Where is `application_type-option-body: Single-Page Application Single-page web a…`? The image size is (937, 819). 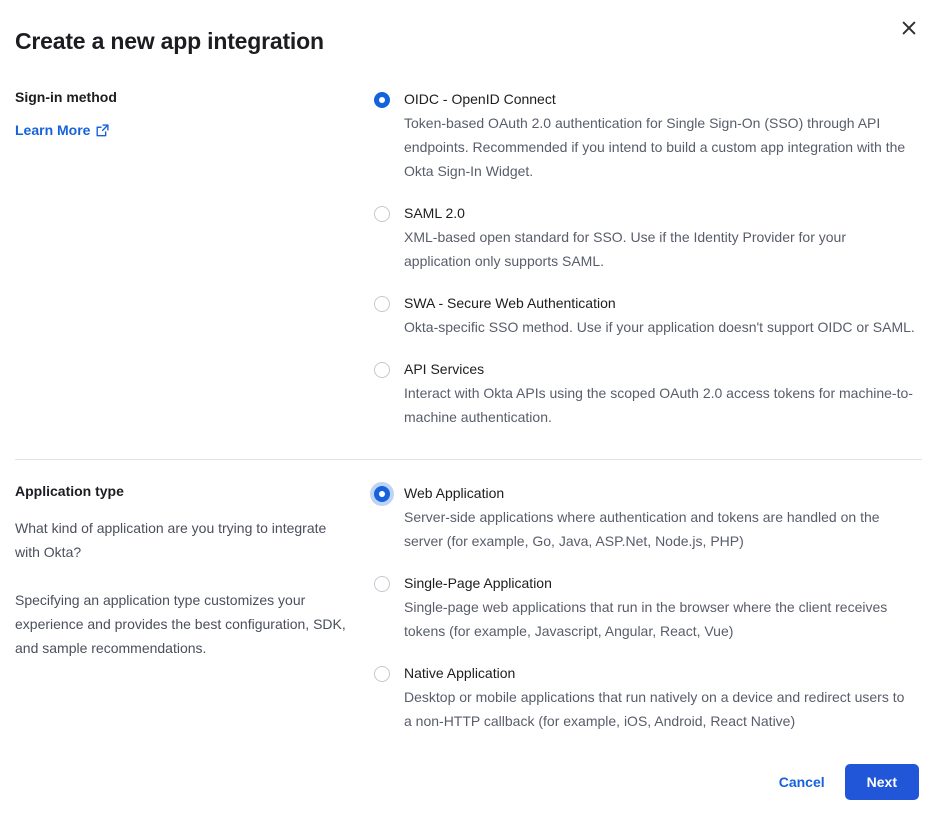
application_type-option-body: Single-Page Application Single-page web a… is located at coordinates (663, 607).